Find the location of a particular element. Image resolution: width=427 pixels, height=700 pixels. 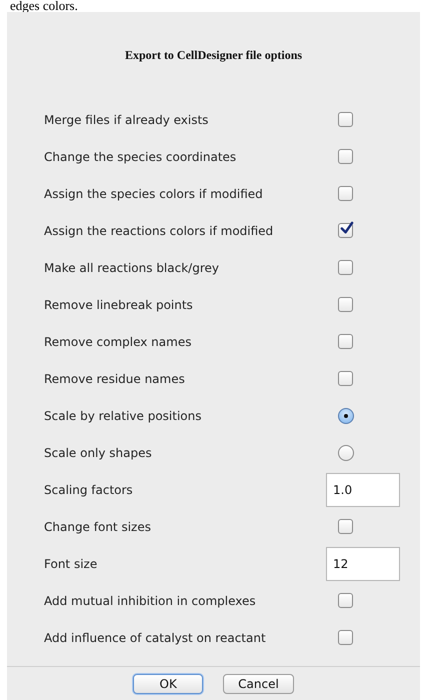

option-label: Font size is located at coordinates (71, 563).